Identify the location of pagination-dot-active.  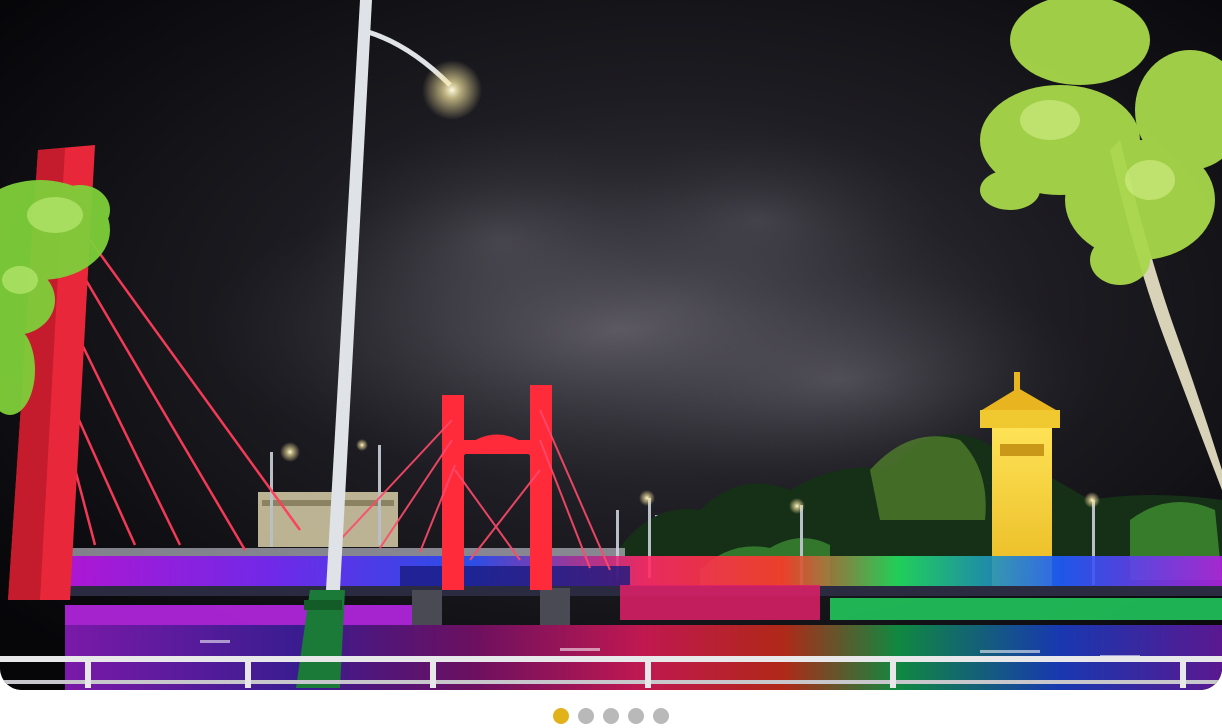
(561, 716).